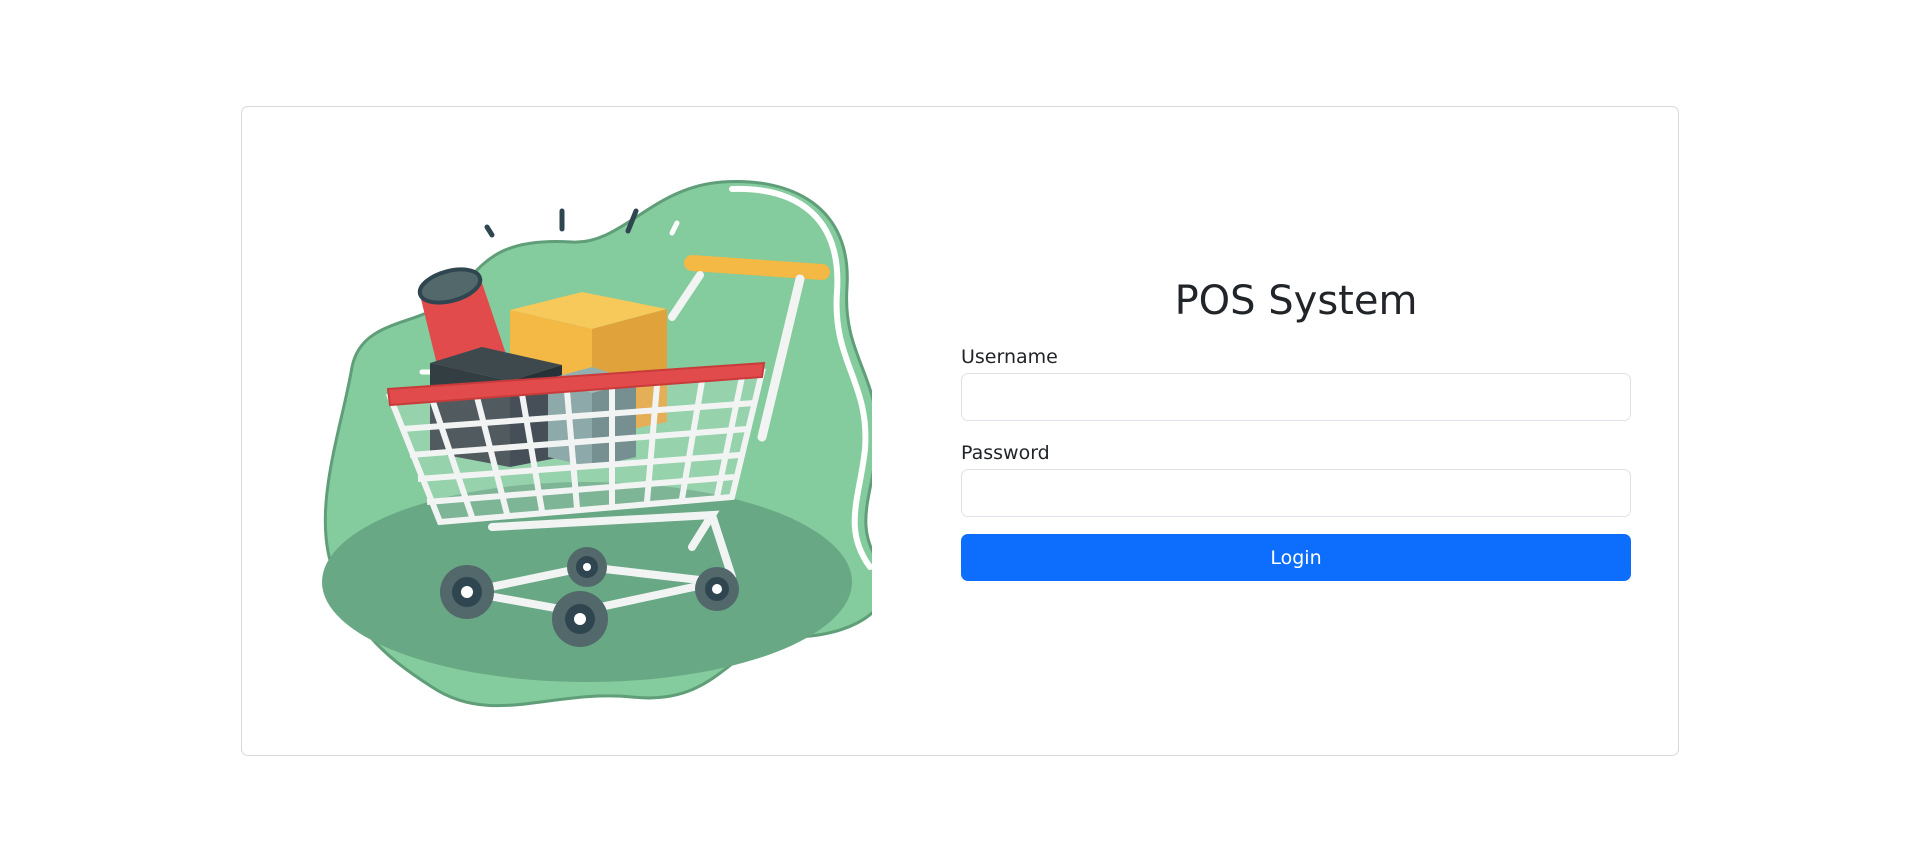 Image resolution: width=1920 pixels, height=864 pixels. I want to click on cart-basket, so click(575, 443).